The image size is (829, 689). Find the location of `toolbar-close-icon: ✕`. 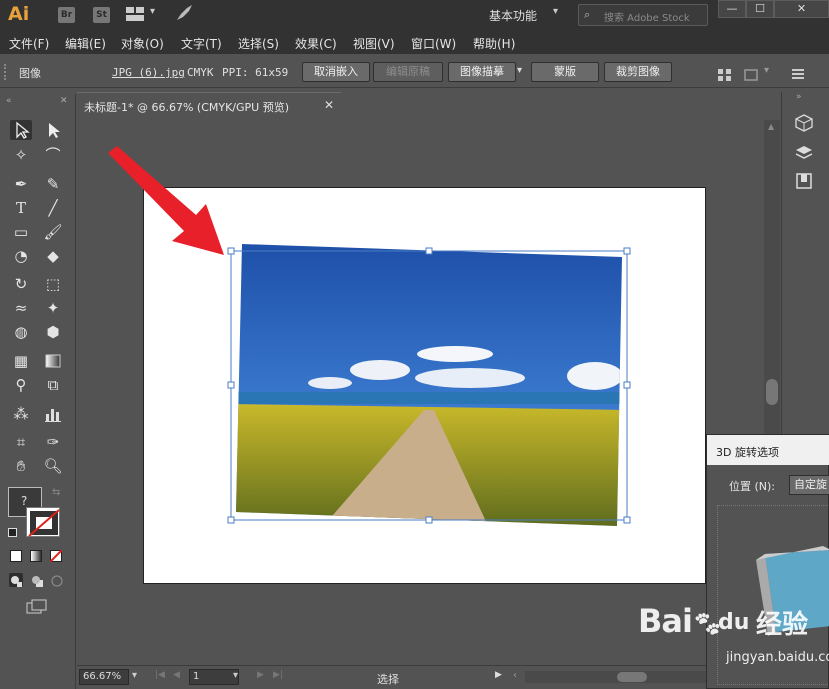

toolbar-close-icon: ✕ is located at coordinates (64, 101).